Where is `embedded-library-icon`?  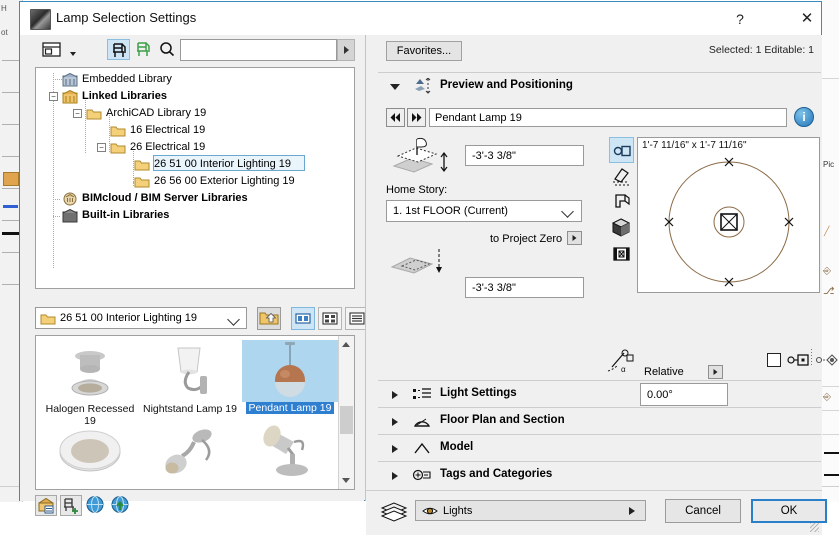 embedded-library-icon is located at coordinates (70, 80).